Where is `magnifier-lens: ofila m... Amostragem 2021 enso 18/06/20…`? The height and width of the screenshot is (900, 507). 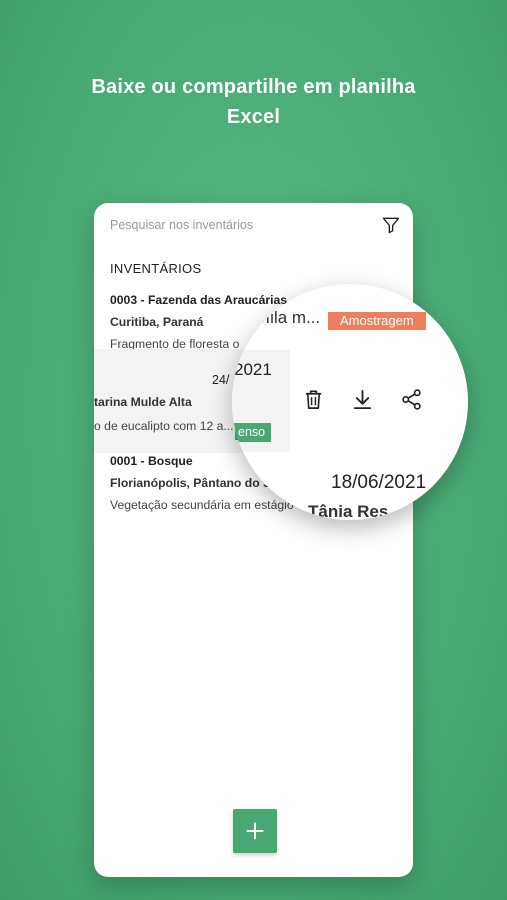
magnifier-lens: ofila m... Amostragem 2021 enso 18/06/20… is located at coordinates (350, 402).